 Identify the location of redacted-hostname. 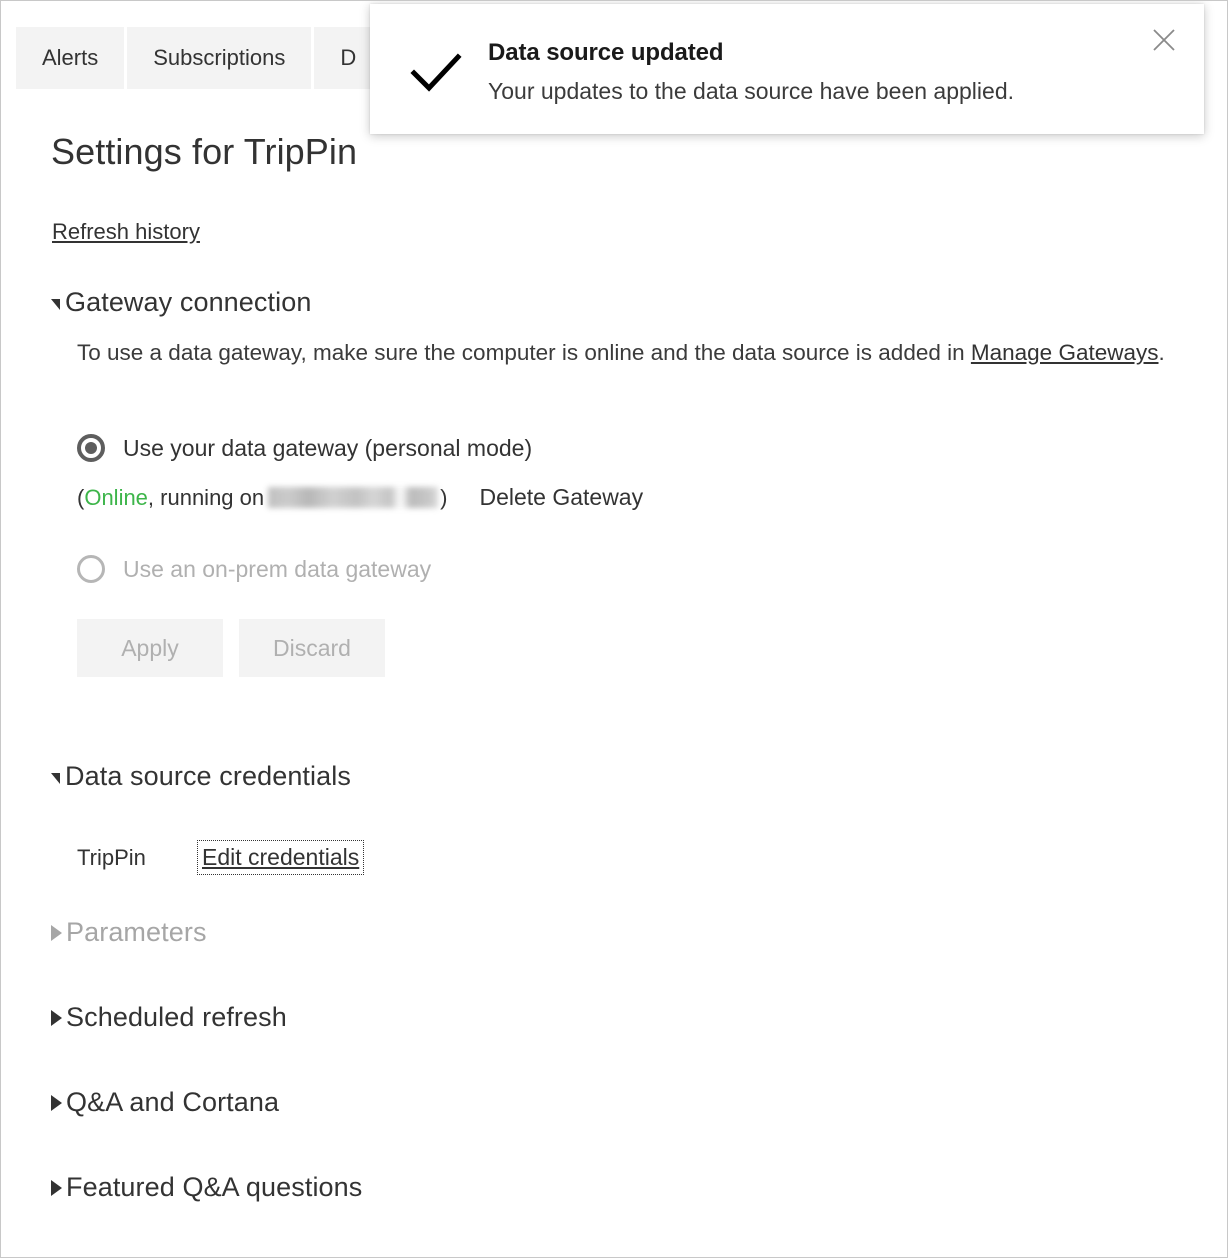
(353, 497).